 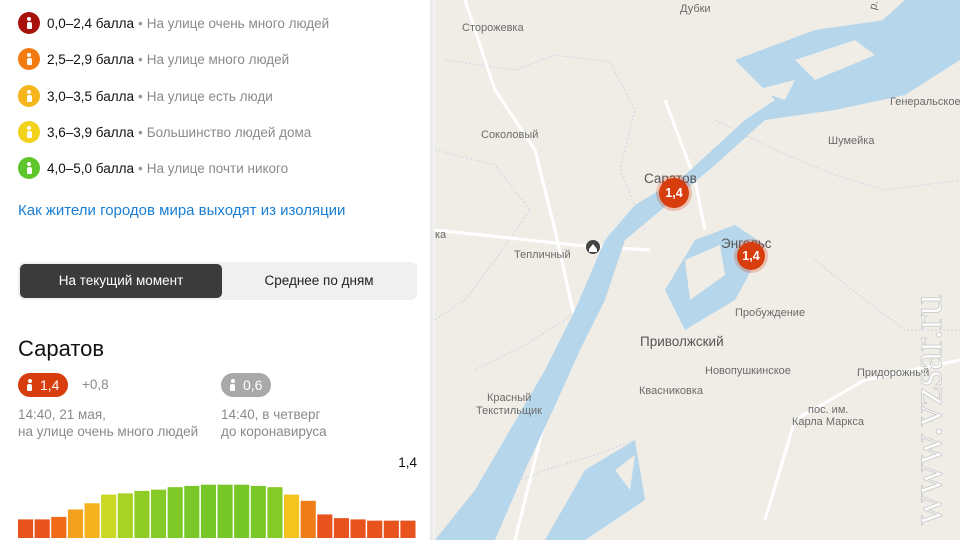 I want to click on watermark: www.vzsar.ru, so click(x=928, y=410).